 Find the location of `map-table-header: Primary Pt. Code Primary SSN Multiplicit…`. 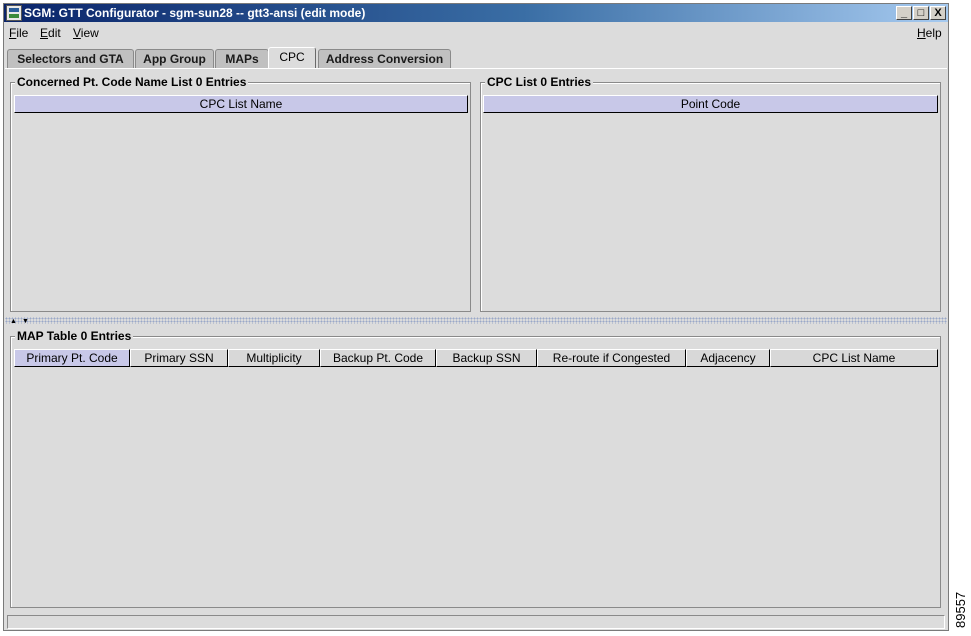

map-table-header: Primary Pt. Code Primary SSN Multiplicit… is located at coordinates (476, 358).